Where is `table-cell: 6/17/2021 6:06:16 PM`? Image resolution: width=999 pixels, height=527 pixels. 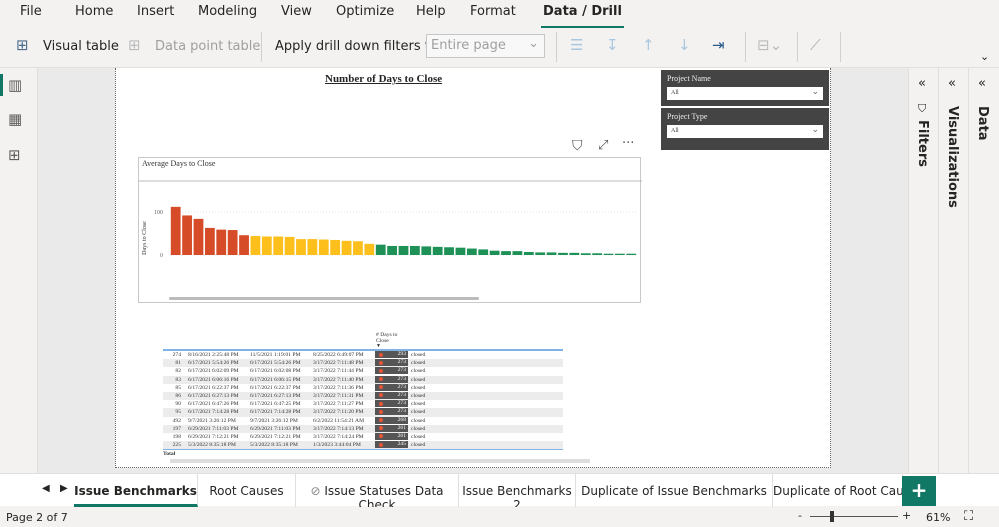 table-cell: 6/17/2021 6:06:16 PM is located at coordinates (213, 379).